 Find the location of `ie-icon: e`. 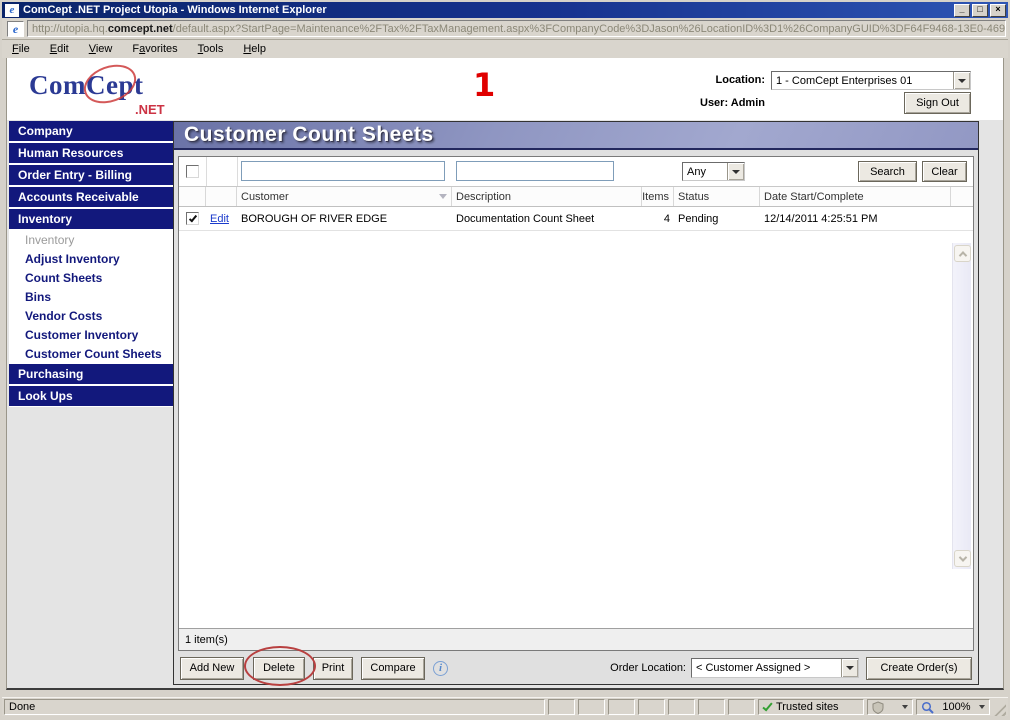

ie-icon: e is located at coordinates (12, 10).